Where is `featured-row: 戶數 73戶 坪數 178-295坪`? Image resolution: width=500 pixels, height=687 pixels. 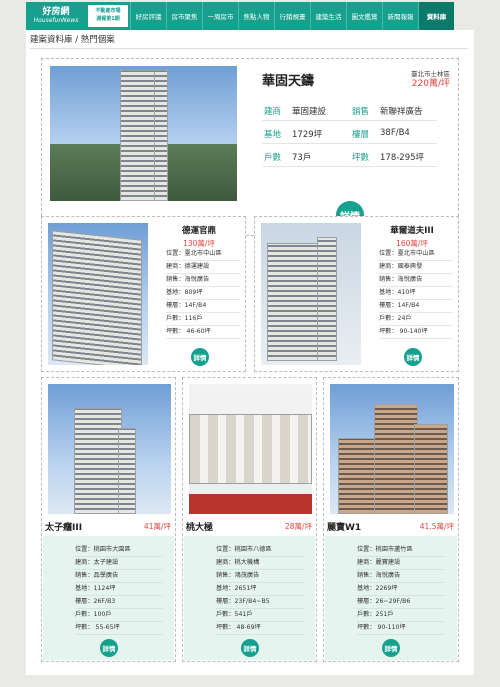 featured-row: 戶數 73戶 坪數 178-295坪 is located at coordinates (349, 156).